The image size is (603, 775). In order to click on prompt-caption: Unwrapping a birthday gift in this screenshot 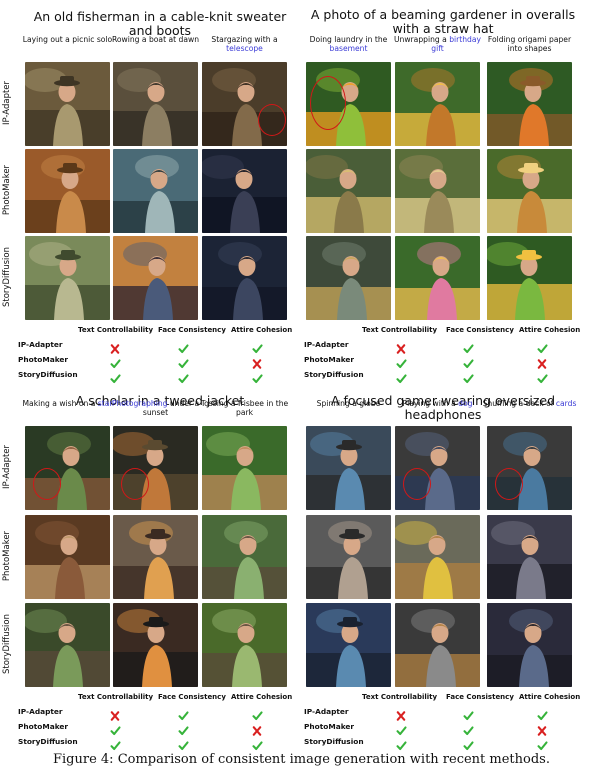, I will do `click(437, 44)`.